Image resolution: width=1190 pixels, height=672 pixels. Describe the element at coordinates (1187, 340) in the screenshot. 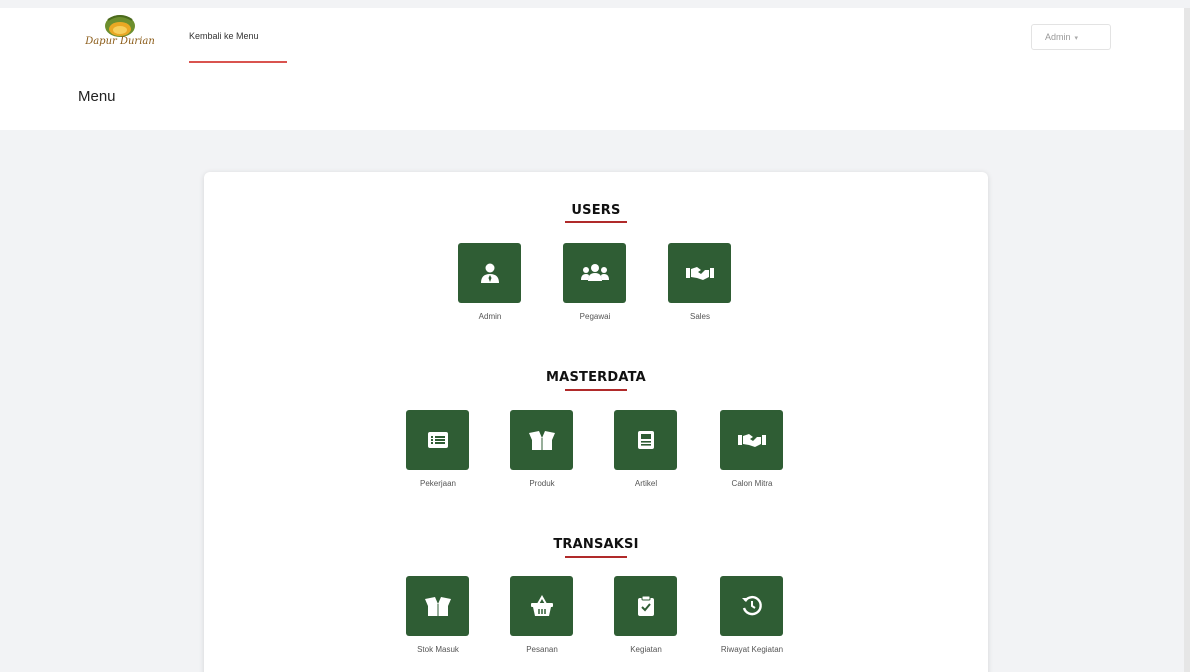

I see `window-scrollbar` at that location.